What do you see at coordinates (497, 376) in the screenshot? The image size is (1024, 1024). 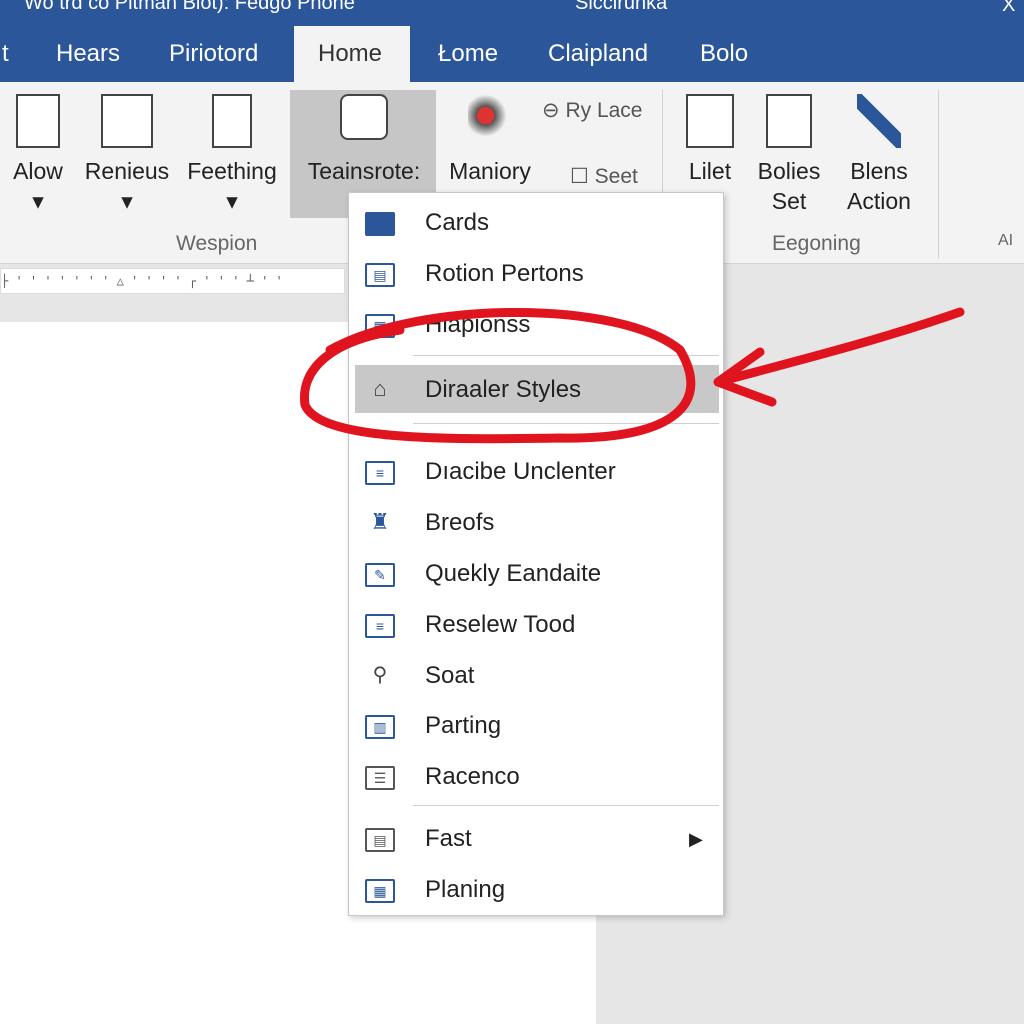 I see `annotation-circle` at bounding box center [497, 376].